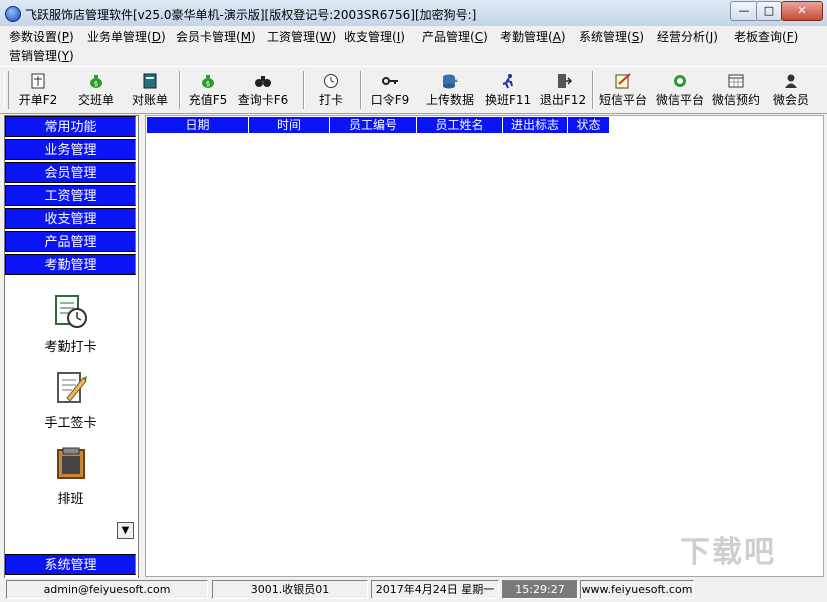 This screenshot has height=602, width=827. What do you see at coordinates (13, 14) in the screenshot?
I see `app-logo-icon` at bounding box center [13, 14].